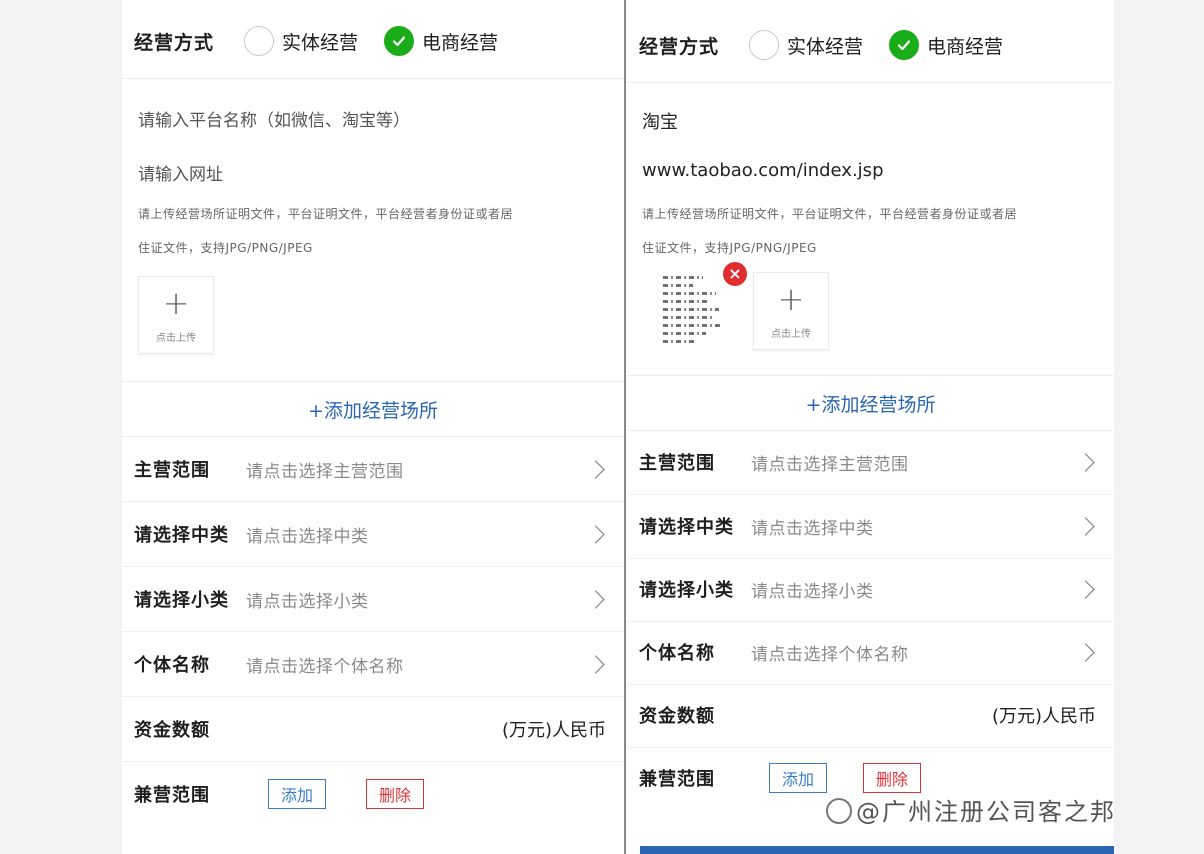 The height and width of the screenshot is (854, 1204). What do you see at coordinates (696, 313) in the screenshot?
I see `document-image` at bounding box center [696, 313].